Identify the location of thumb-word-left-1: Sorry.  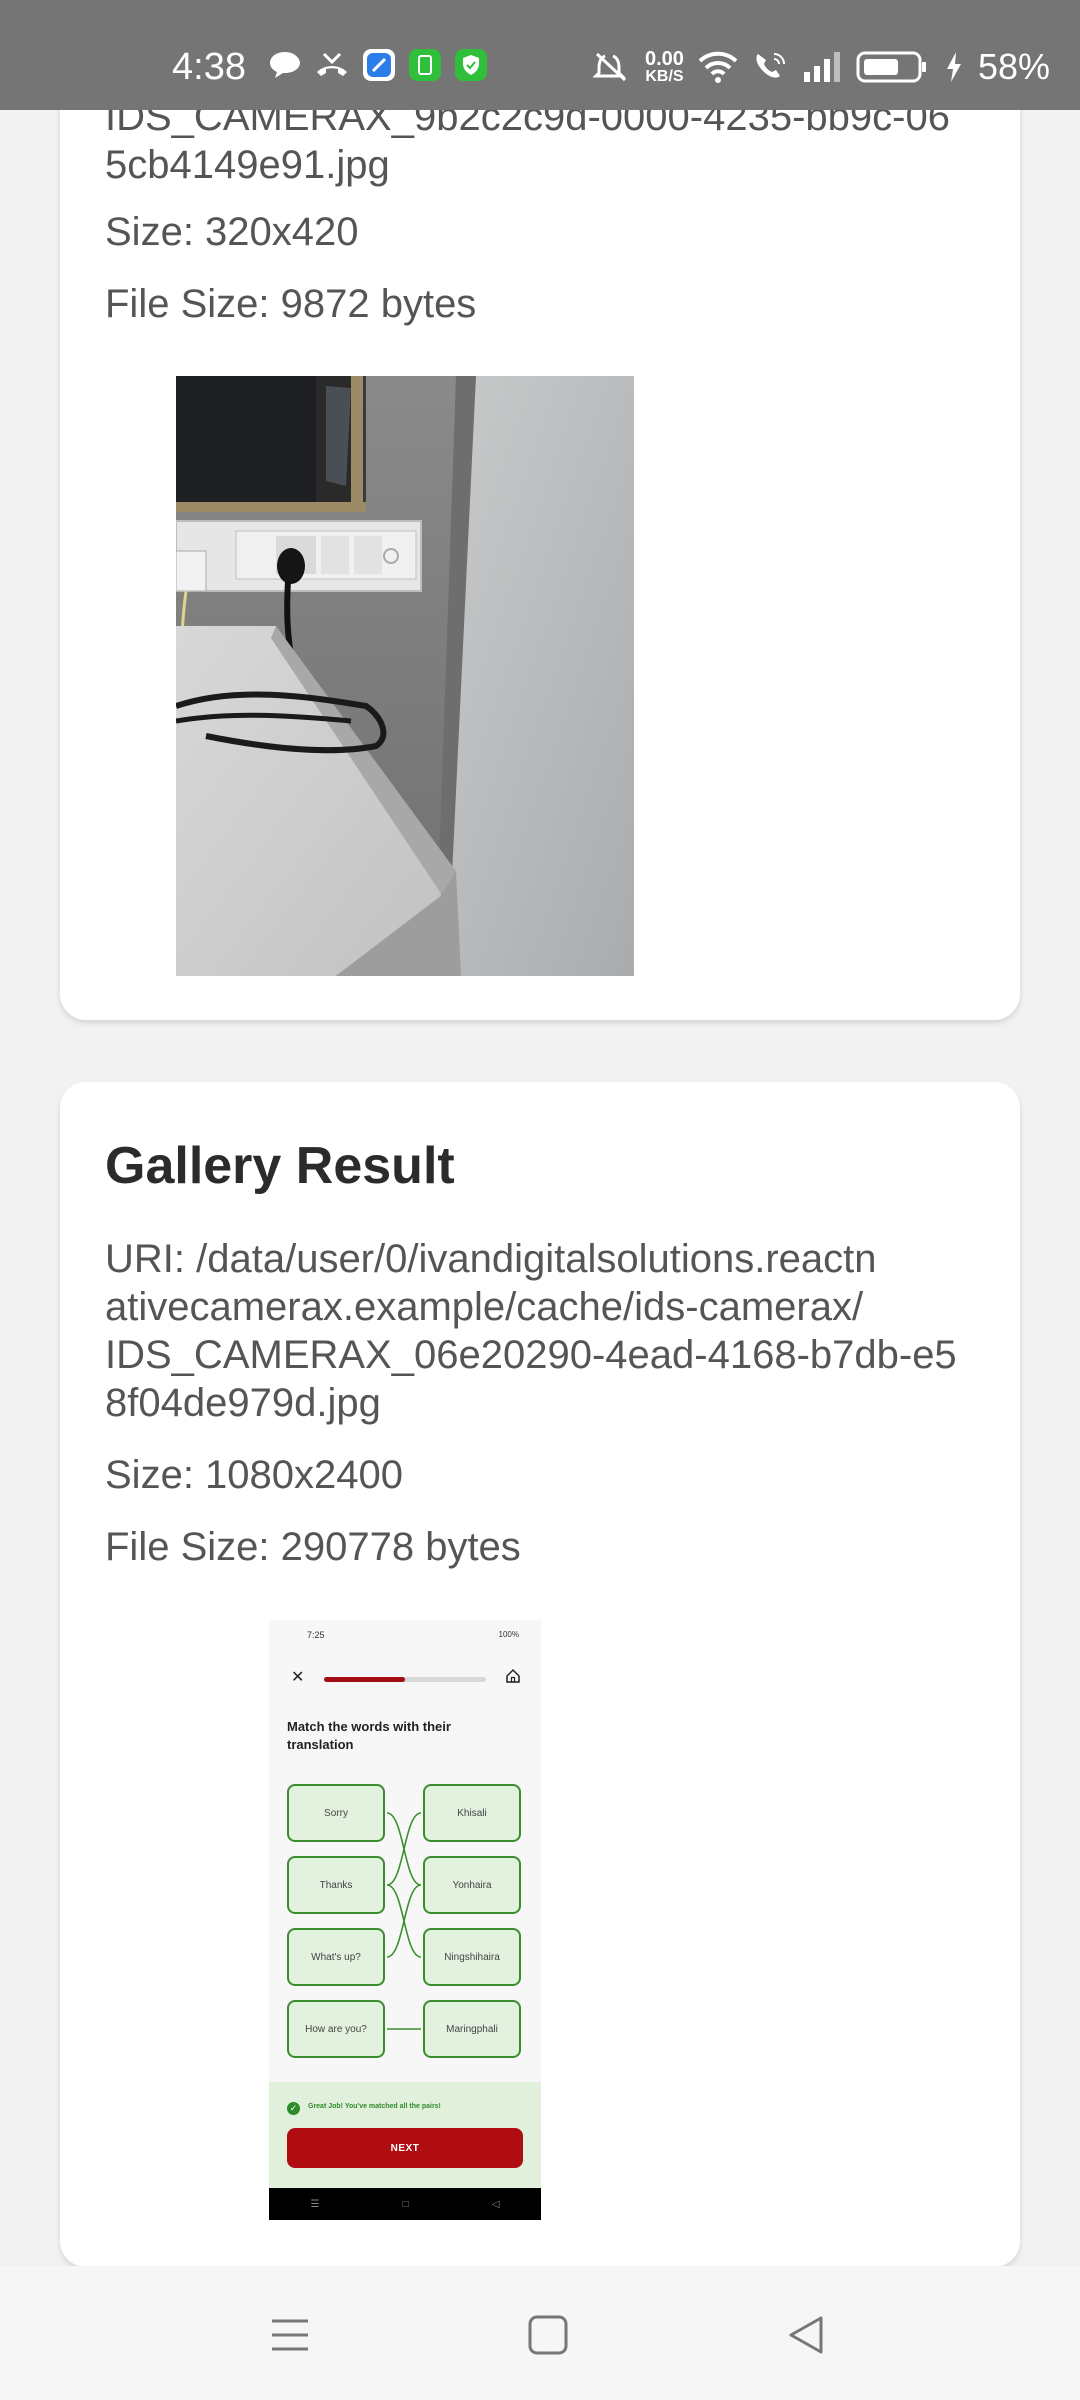
(336, 1813).